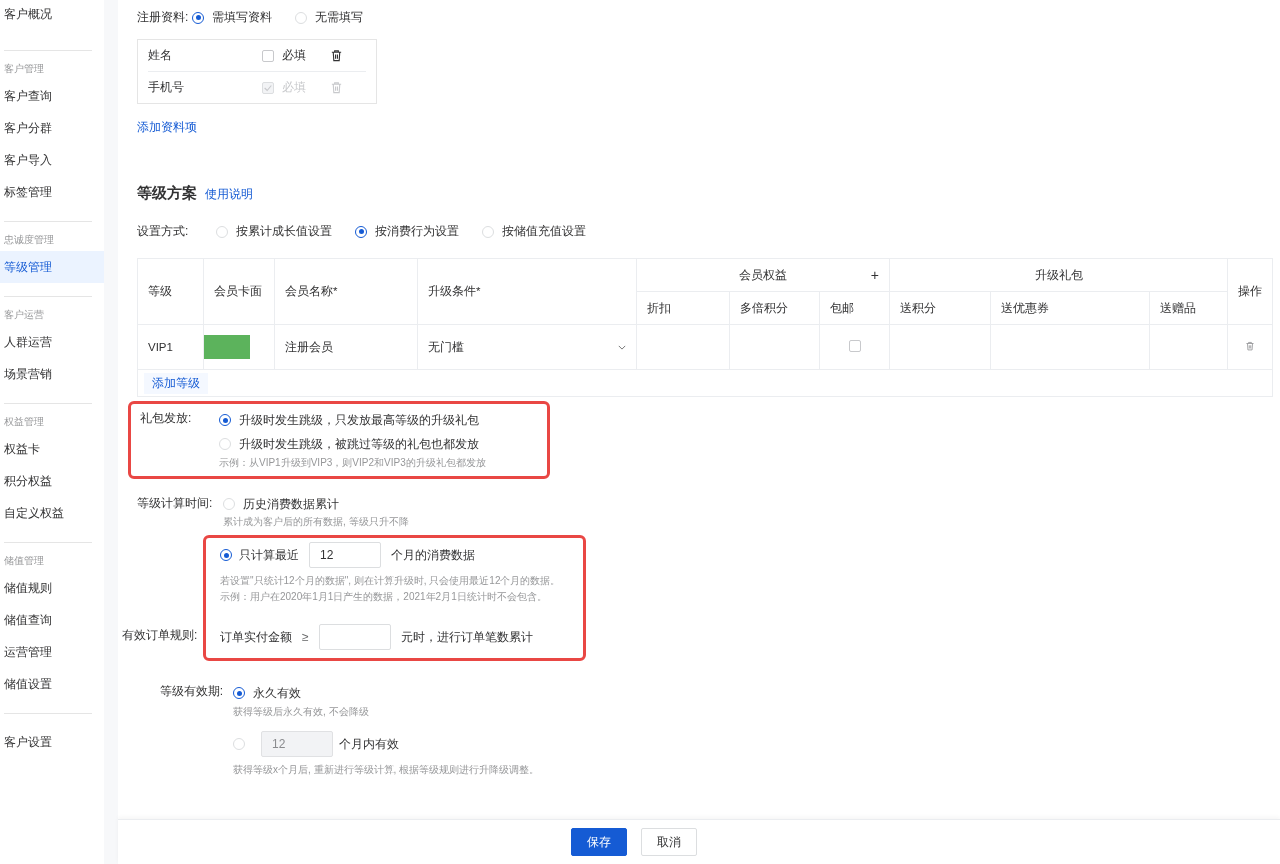 Image resolution: width=1280 pixels, height=864 pixels. I want to click on sidebar-item: 运营管理, so click(52, 652).